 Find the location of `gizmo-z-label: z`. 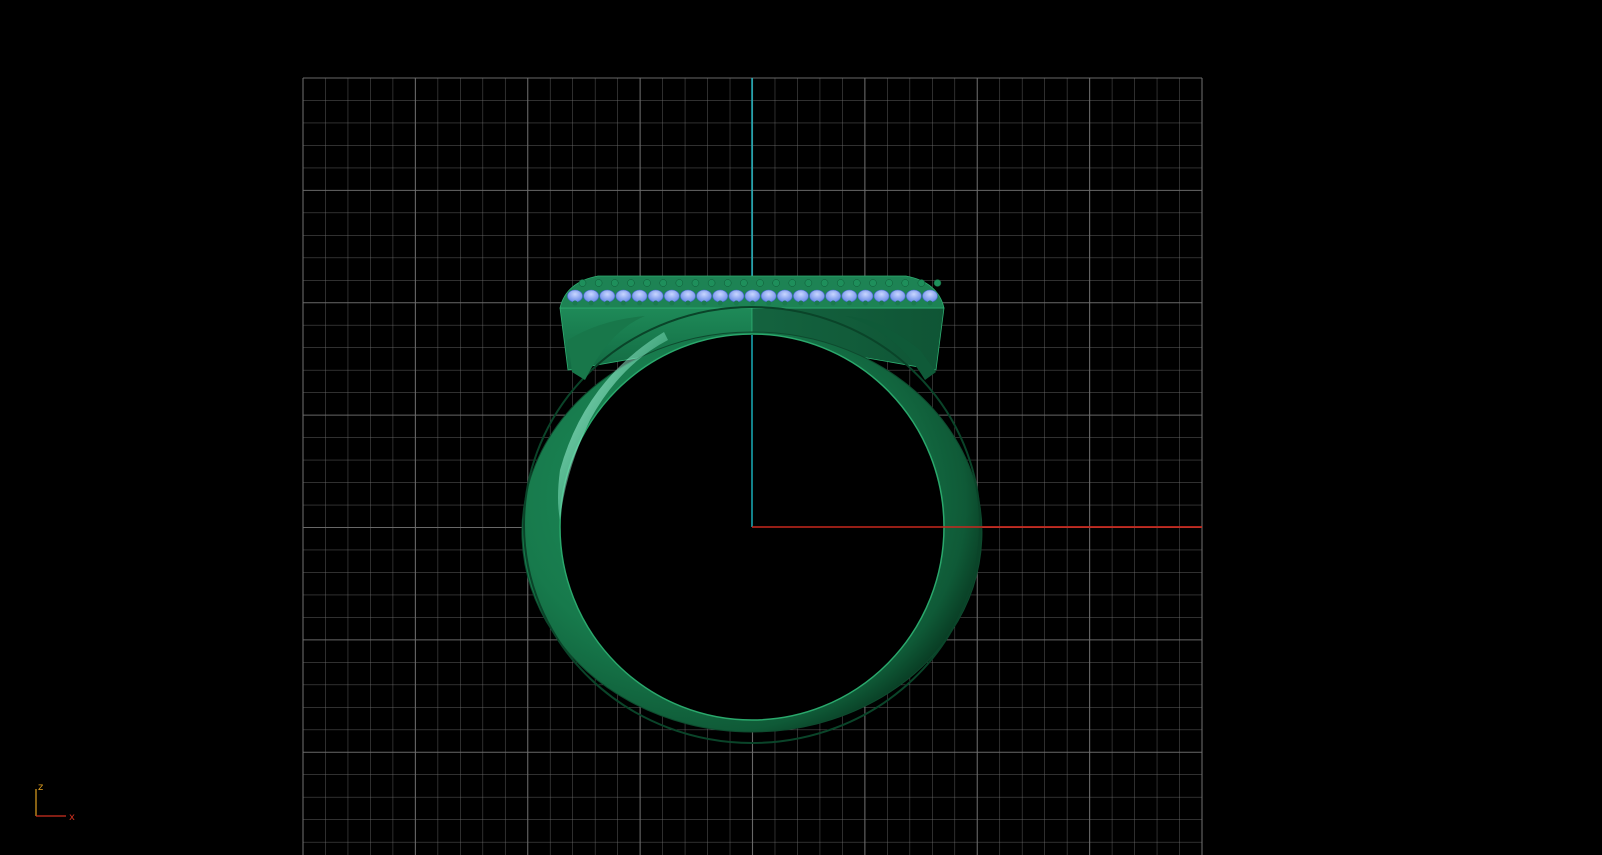

gizmo-z-label: z is located at coordinates (41, 787).